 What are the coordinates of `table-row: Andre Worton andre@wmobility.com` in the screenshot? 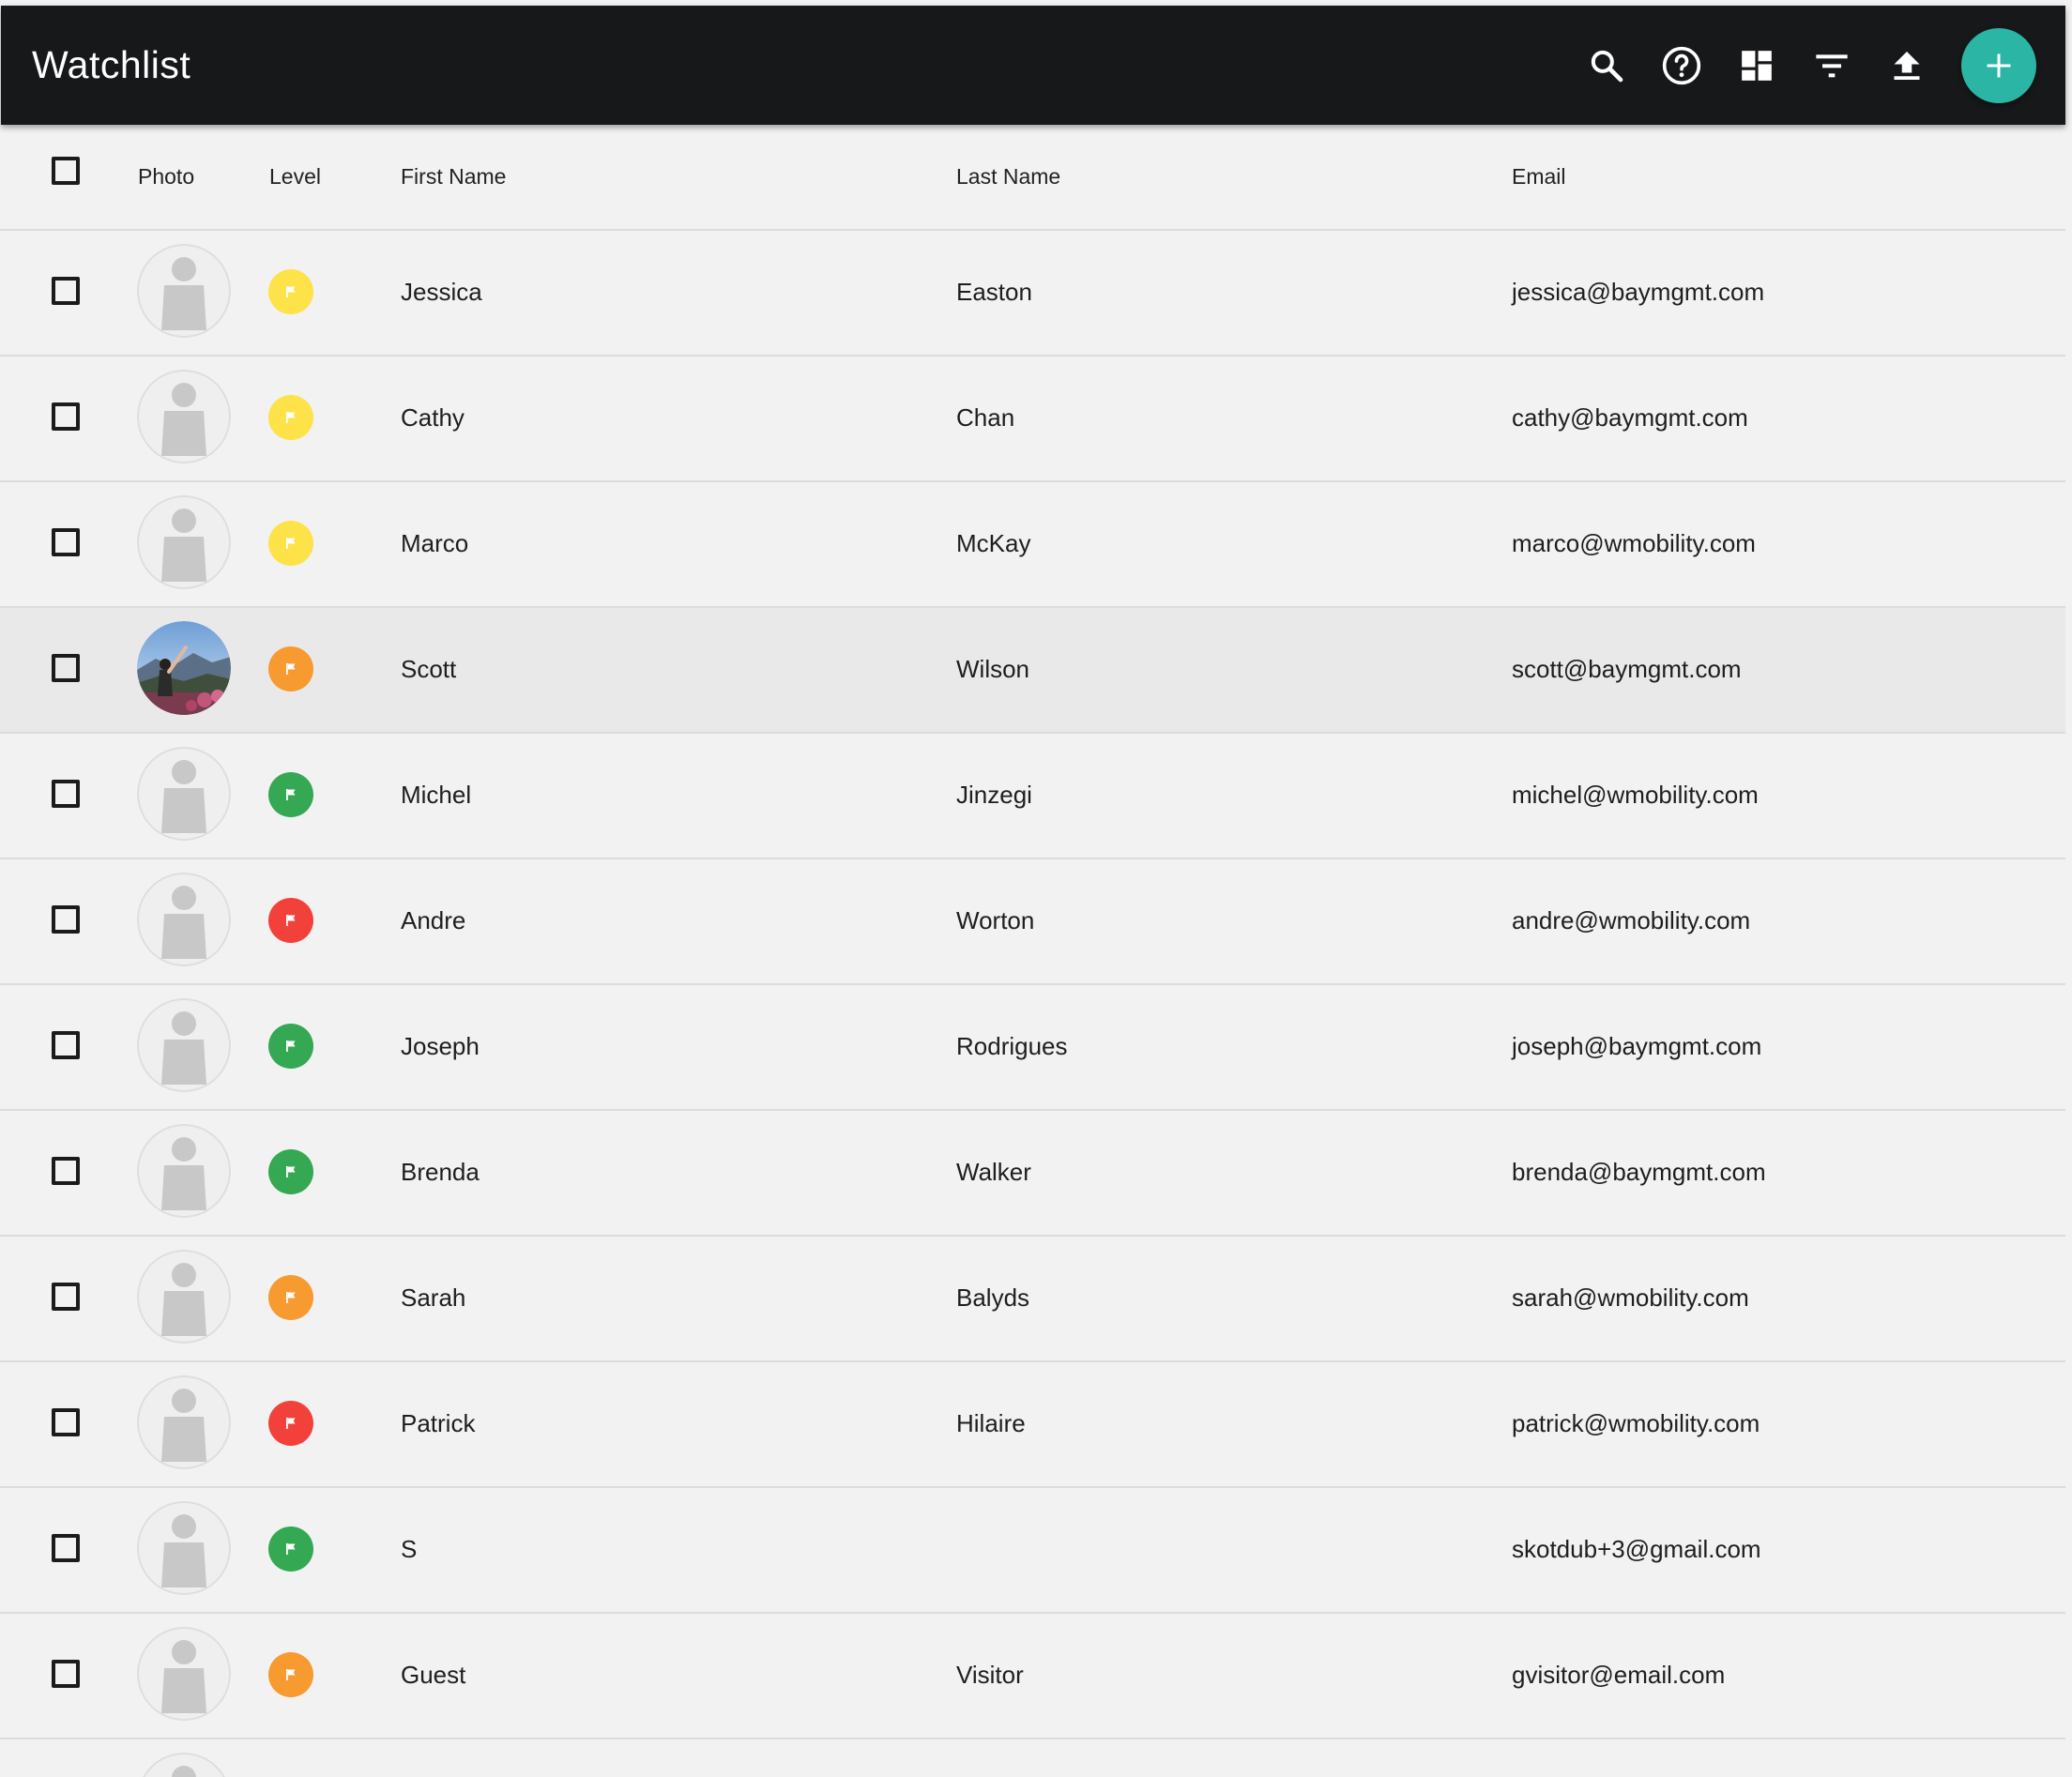 It's located at (1032, 922).